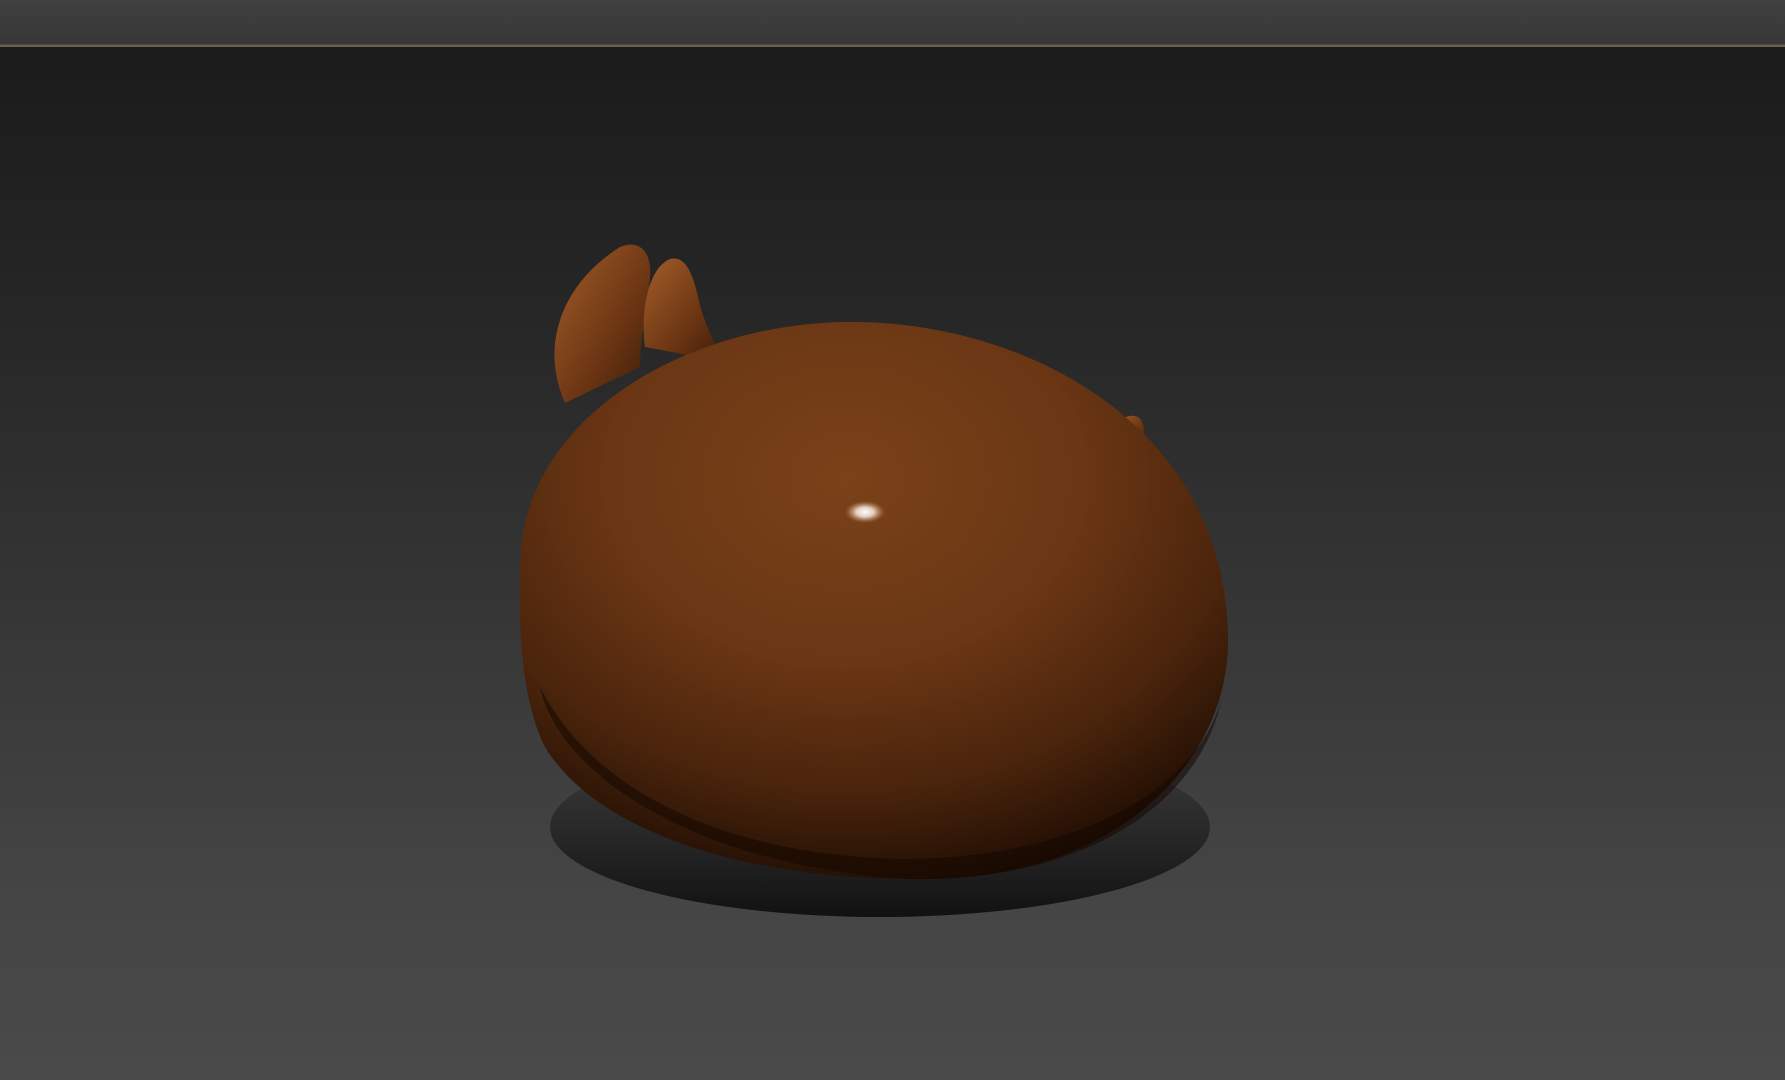 Image resolution: width=1785 pixels, height=1080 pixels. I want to click on top-toolbar, so click(892, 22).